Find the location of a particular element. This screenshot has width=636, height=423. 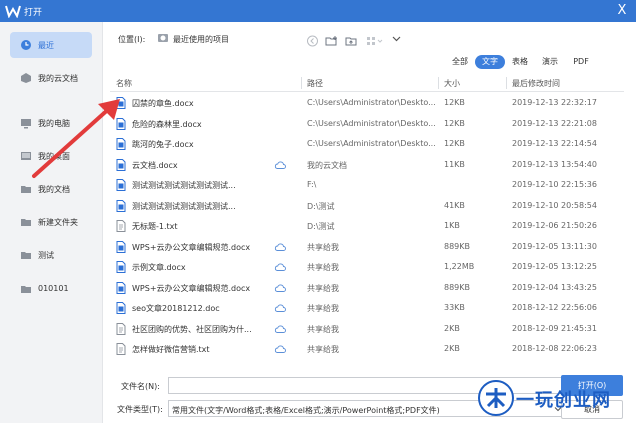

close-icon: X is located at coordinates (622, 10).